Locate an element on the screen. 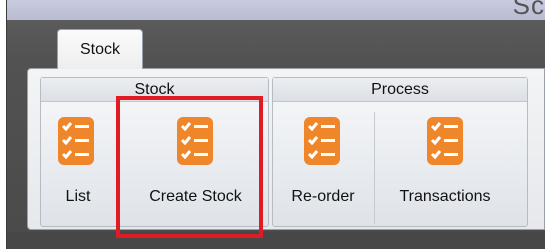 Image resolution: width=545 pixels, height=249 pixels. ribbon-separator is located at coordinates (374, 168).